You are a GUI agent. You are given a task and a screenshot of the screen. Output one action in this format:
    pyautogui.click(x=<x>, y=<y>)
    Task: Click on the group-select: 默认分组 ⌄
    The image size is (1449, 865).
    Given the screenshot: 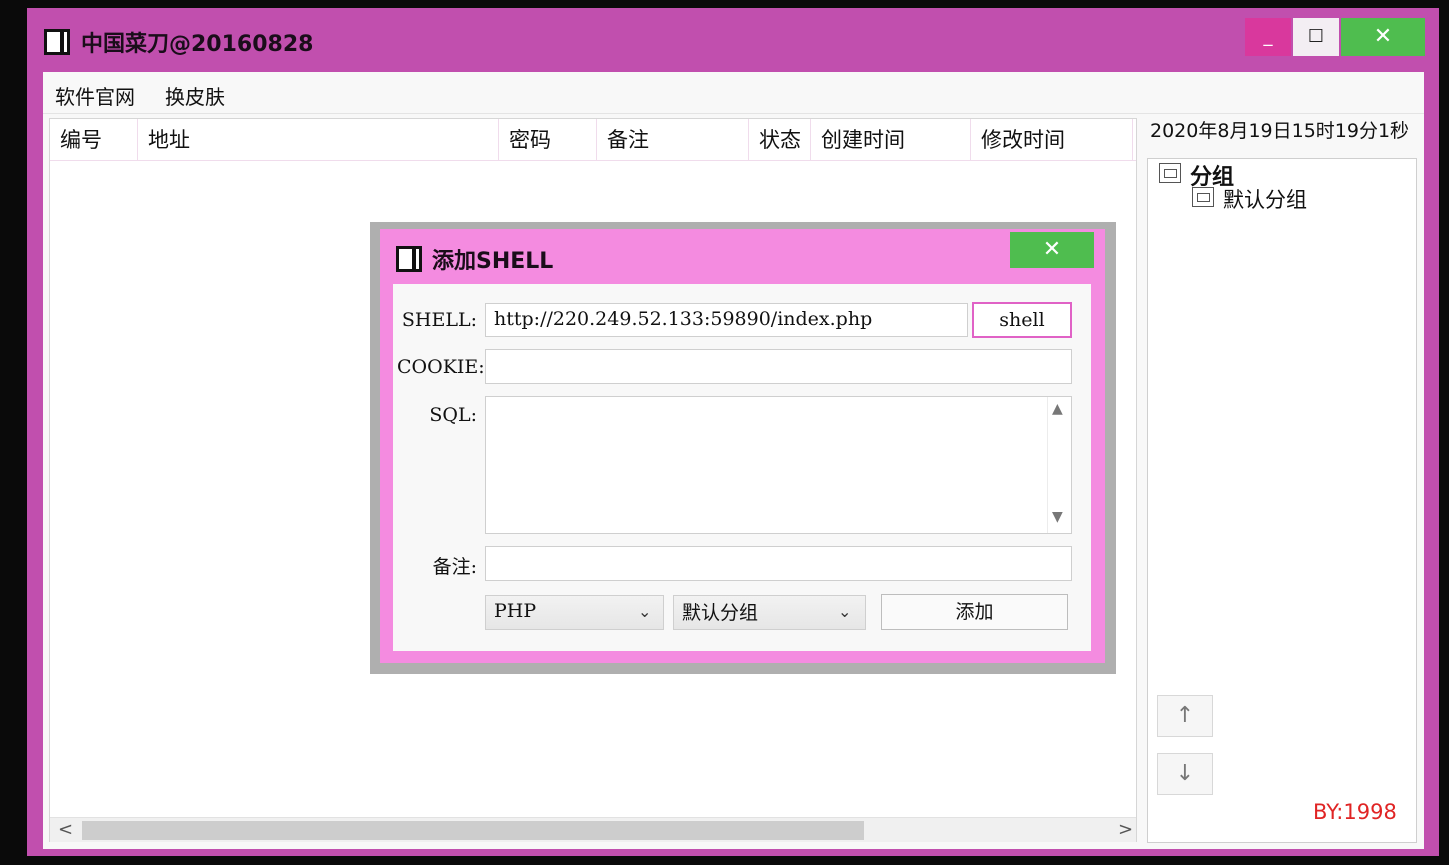 What is the action you would take?
    pyautogui.click(x=769, y=612)
    